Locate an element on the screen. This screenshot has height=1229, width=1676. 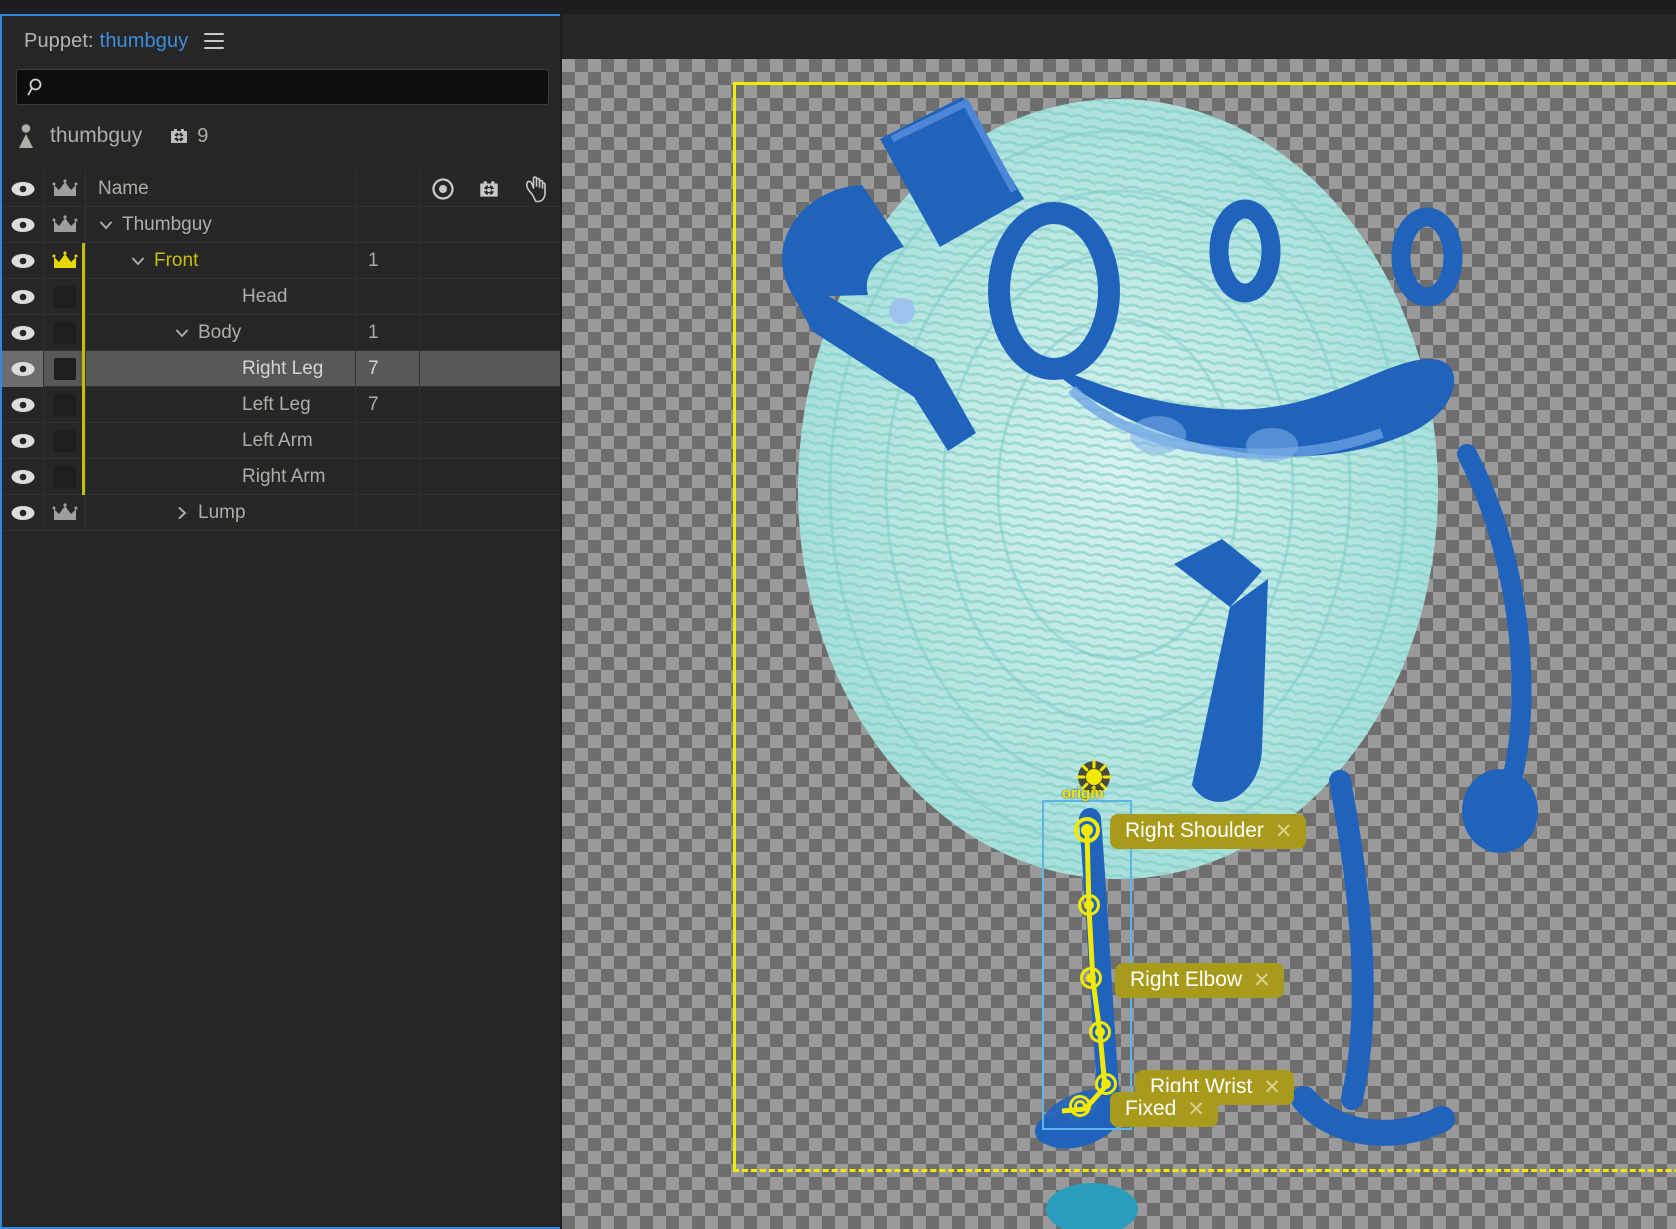
behavior-count-value: 9 is located at coordinates (203, 135).